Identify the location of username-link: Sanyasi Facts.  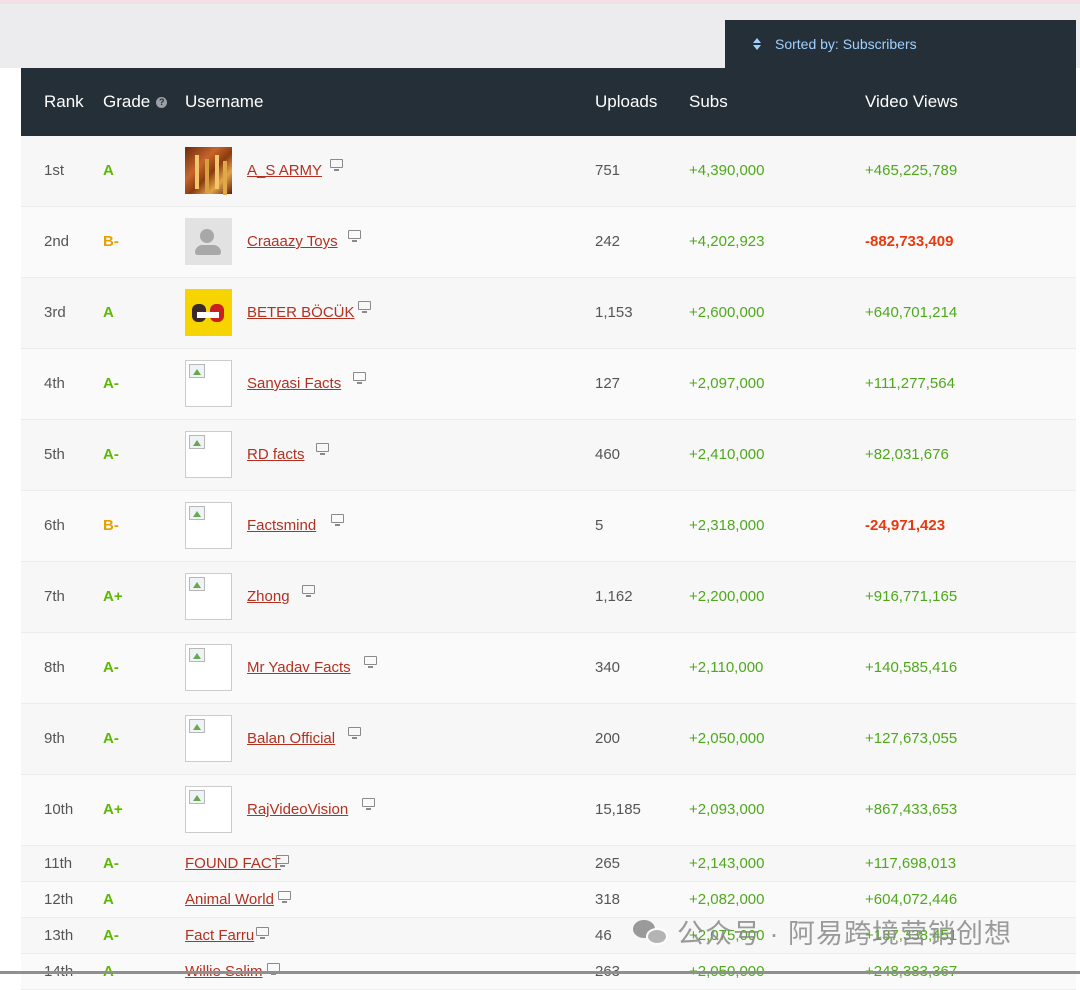
(294, 384).